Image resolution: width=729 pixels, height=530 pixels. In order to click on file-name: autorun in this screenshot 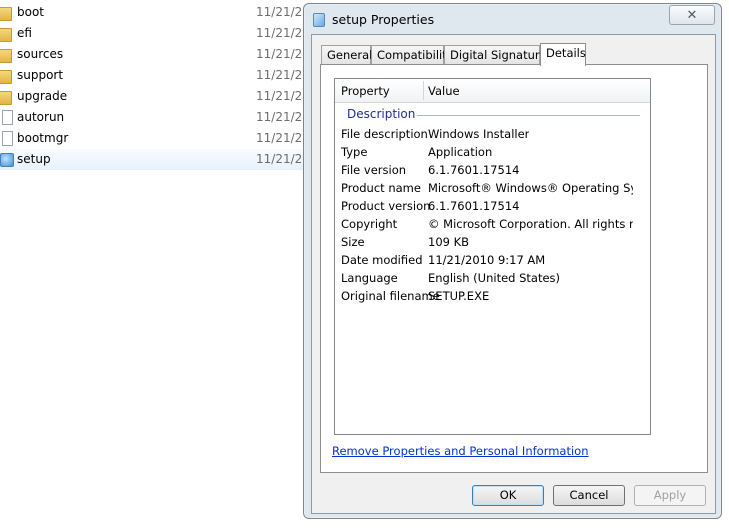, I will do `click(41, 117)`.